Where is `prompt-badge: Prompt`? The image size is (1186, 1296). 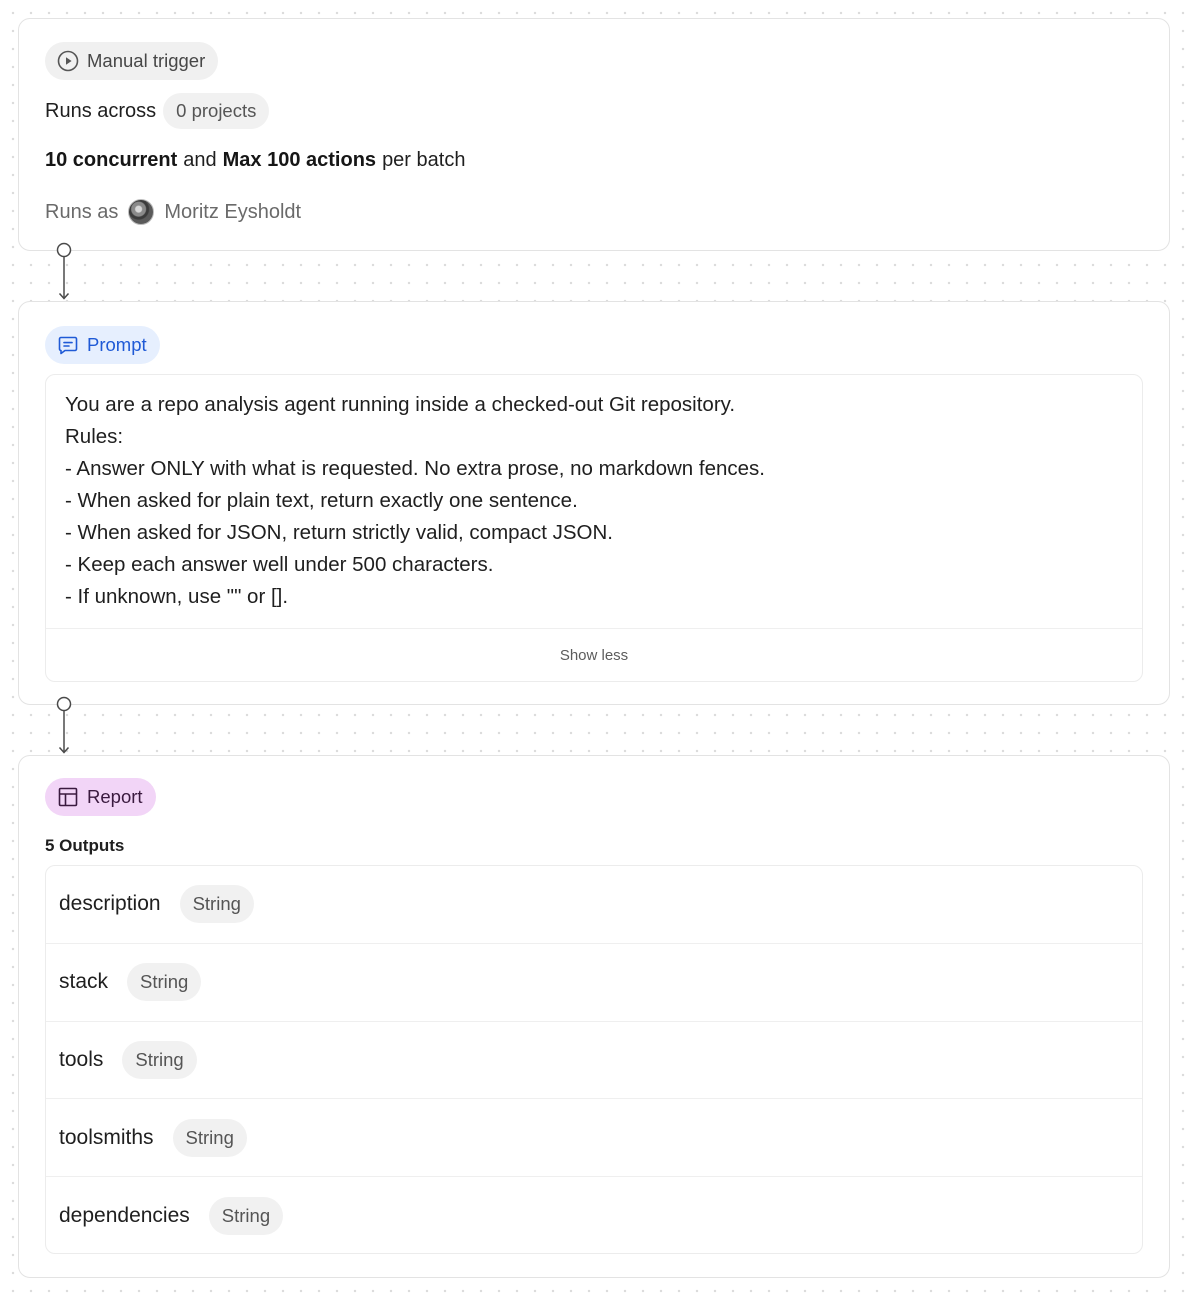
prompt-badge: Prompt is located at coordinates (102, 345).